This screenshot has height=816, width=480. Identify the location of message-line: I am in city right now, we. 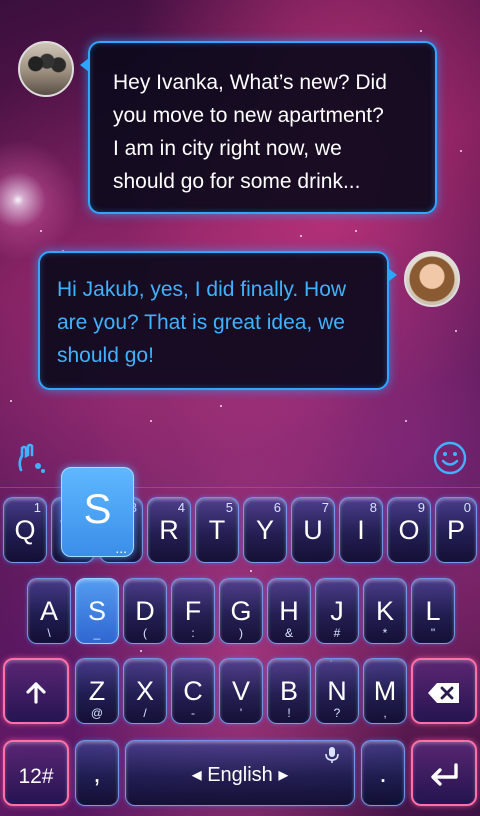
(227, 148).